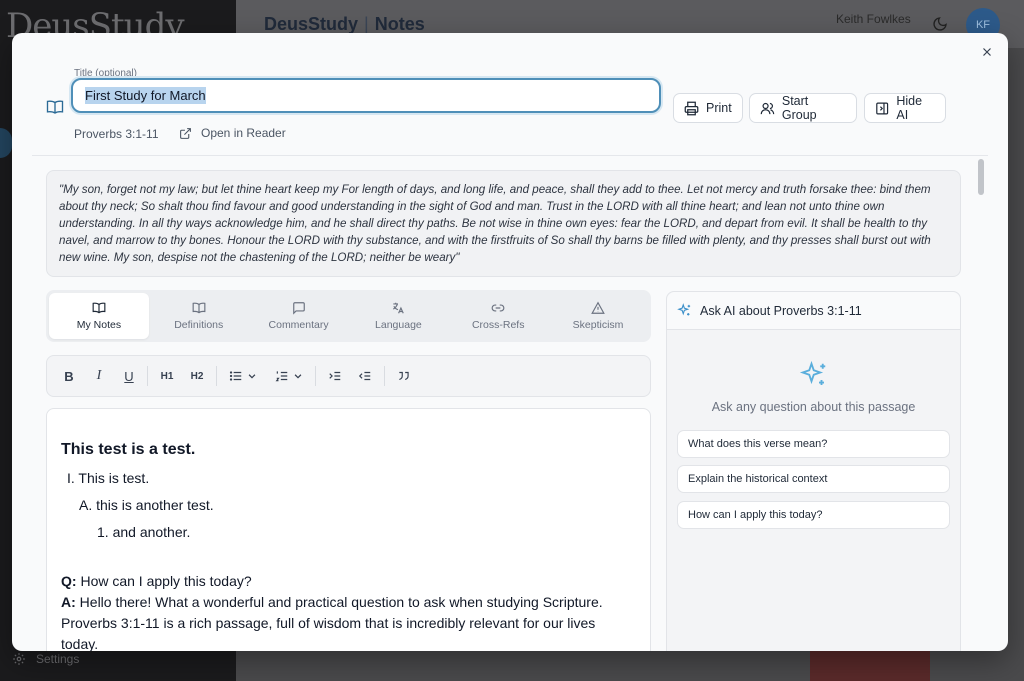 The width and height of the screenshot is (1024, 681). I want to click on close-icon, so click(987, 52).